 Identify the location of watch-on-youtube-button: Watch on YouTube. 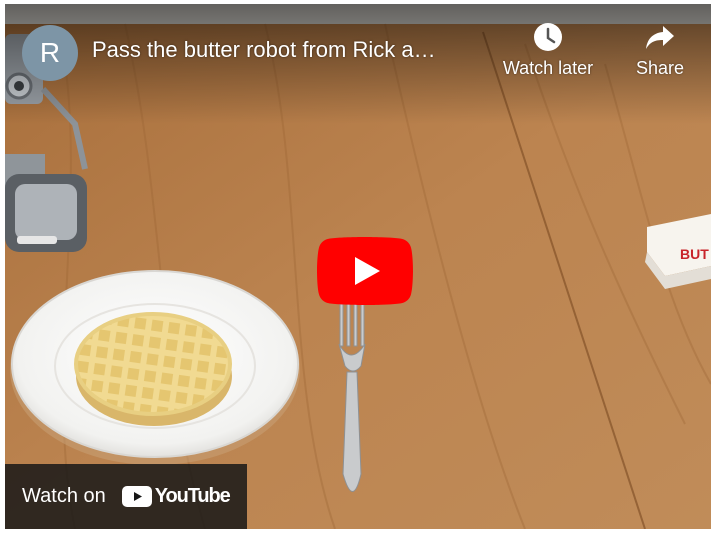
(126, 496).